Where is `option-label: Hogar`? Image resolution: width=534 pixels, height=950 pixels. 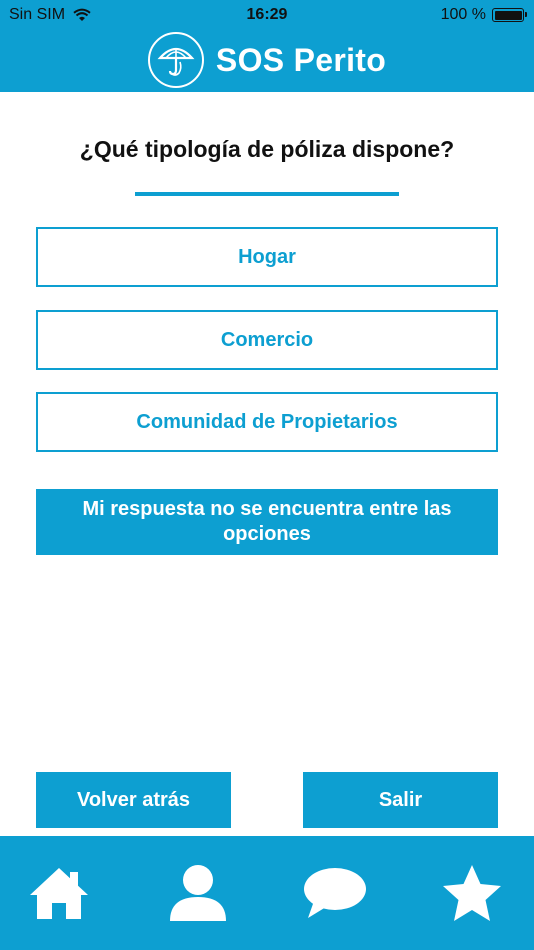
option-label: Hogar is located at coordinates (267, 256).